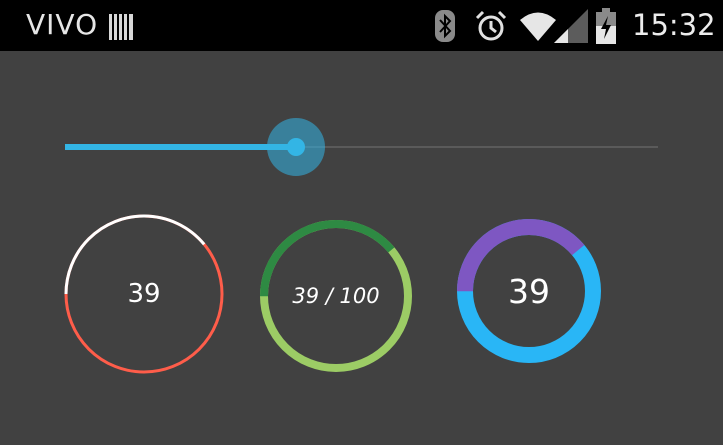 The height and width of the screenshot is (445, 723). Describe the element at coordinates (62, 24) in the screenshot. I see `carrier-name: VIVO` at that location.